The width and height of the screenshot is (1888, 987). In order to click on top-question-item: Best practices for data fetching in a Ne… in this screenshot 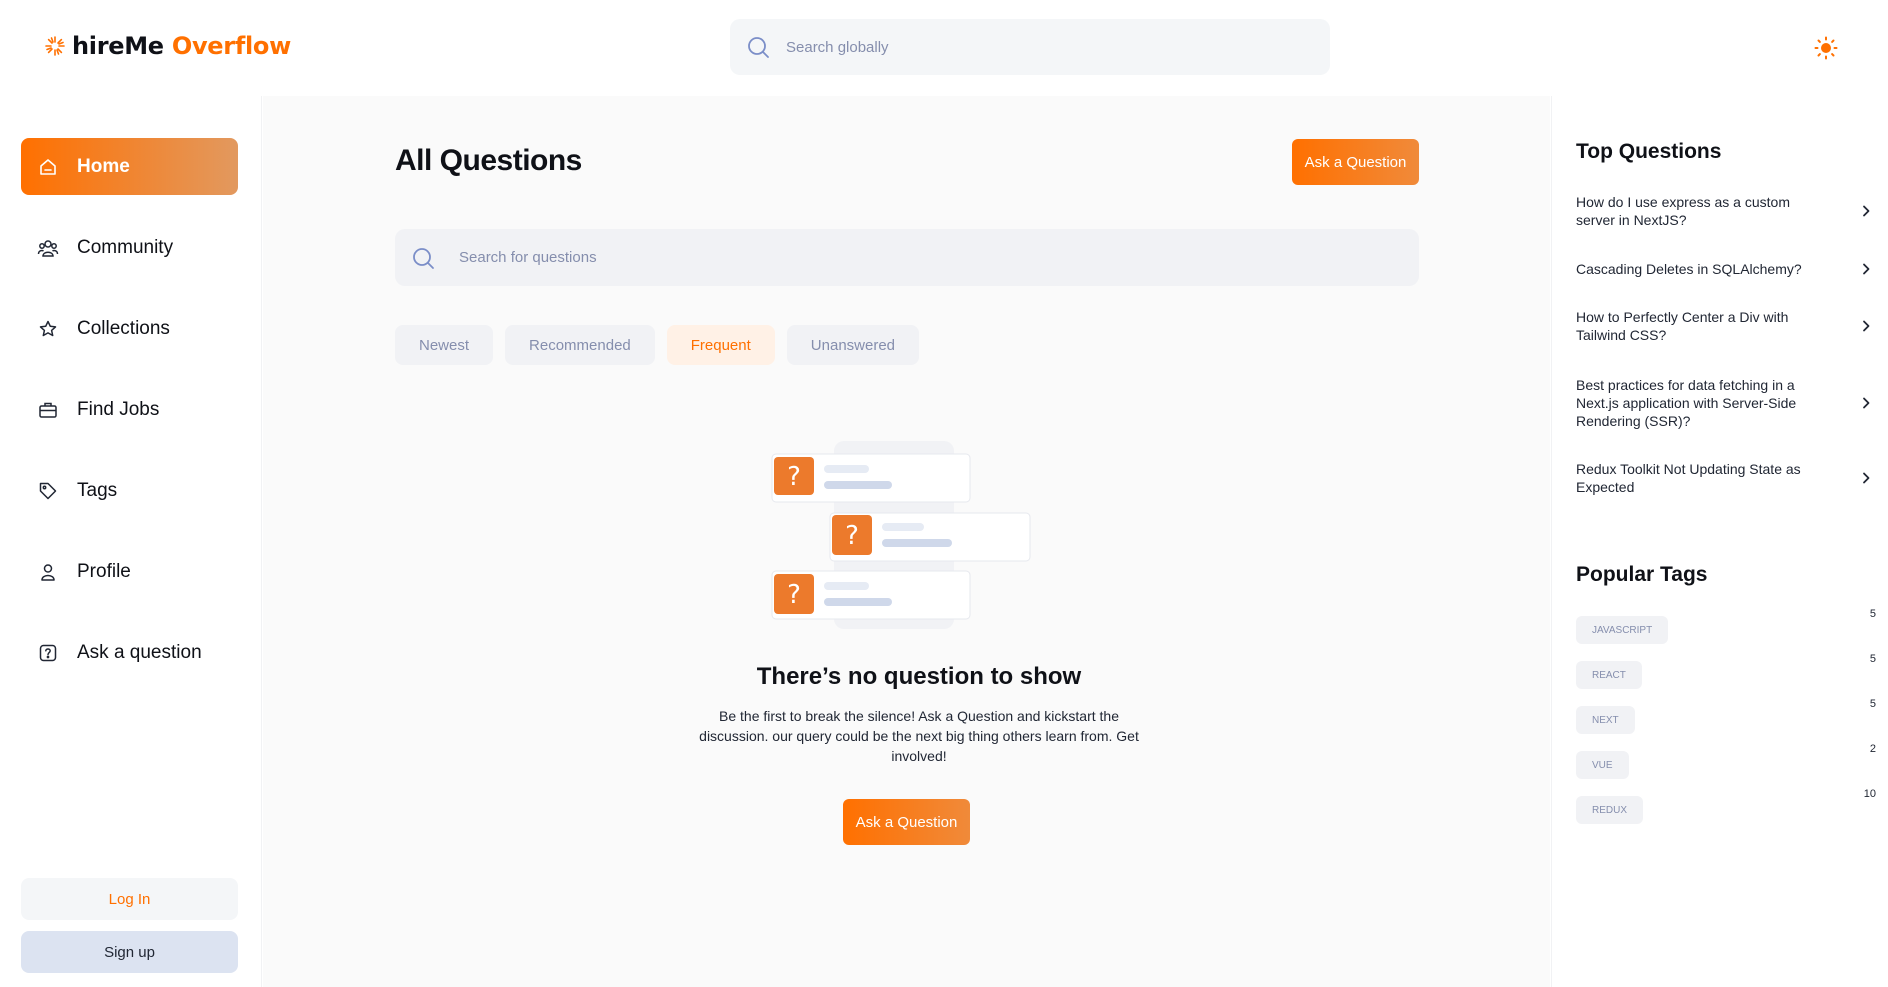, I will do `click(1726, 403)`.